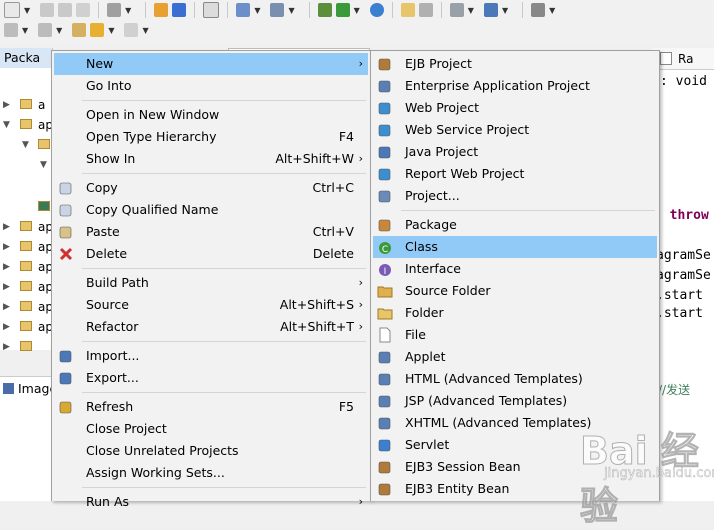  Describe the element at coordinates (211, 86) in the screenshot. I see `menu-item-go-into: Go Into` at that location.